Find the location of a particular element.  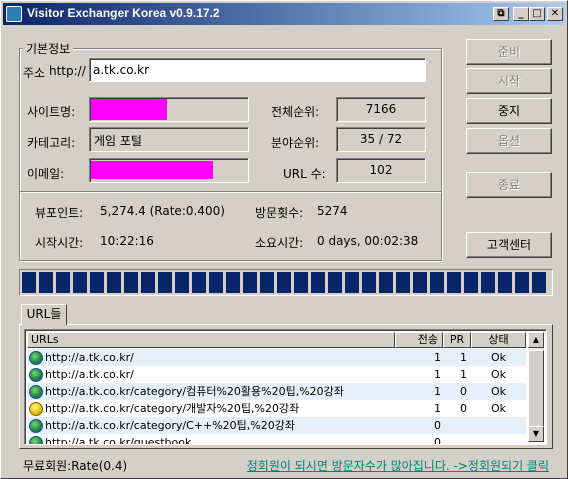

url-cell: http://a.tk.co.kr/guestbook is located at coordinates (211, 439).